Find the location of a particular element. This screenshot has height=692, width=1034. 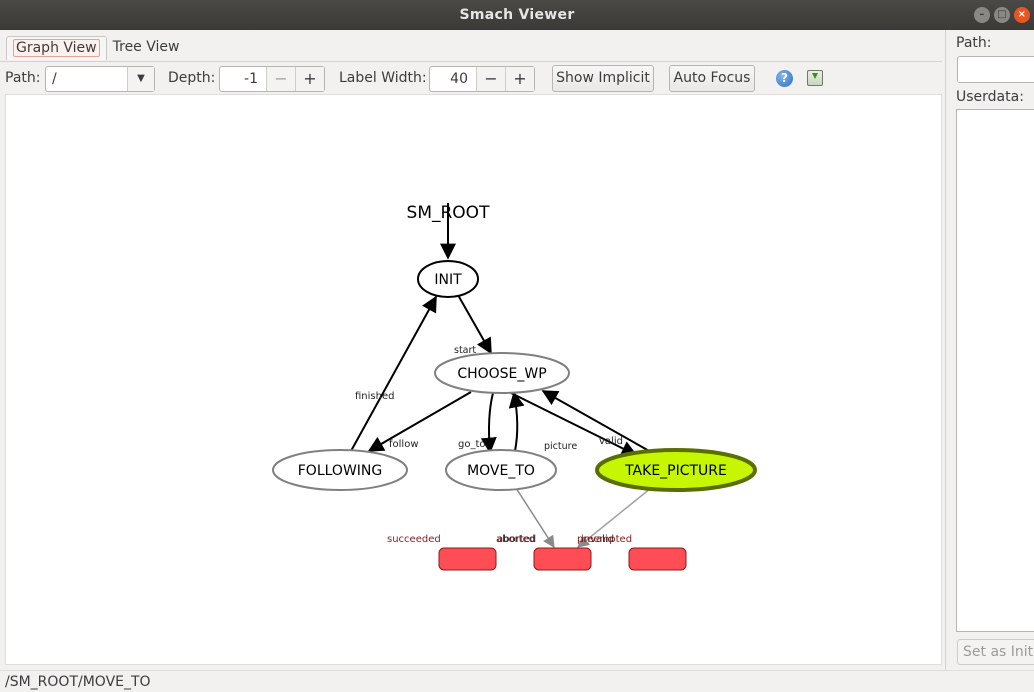

tab-graph-view: Graph View is located at coordinates (56, 48).